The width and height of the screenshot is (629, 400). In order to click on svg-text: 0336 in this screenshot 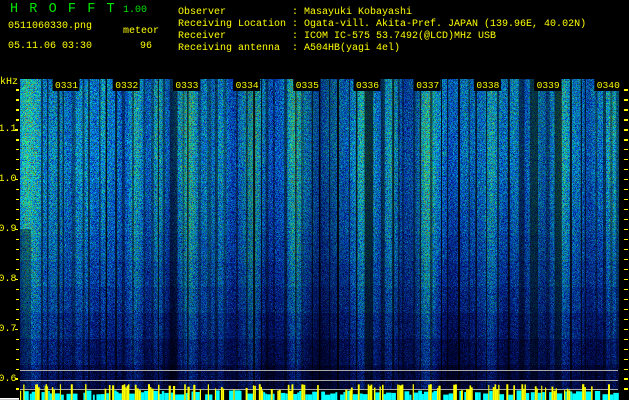, I will do `click(367, 85)`.